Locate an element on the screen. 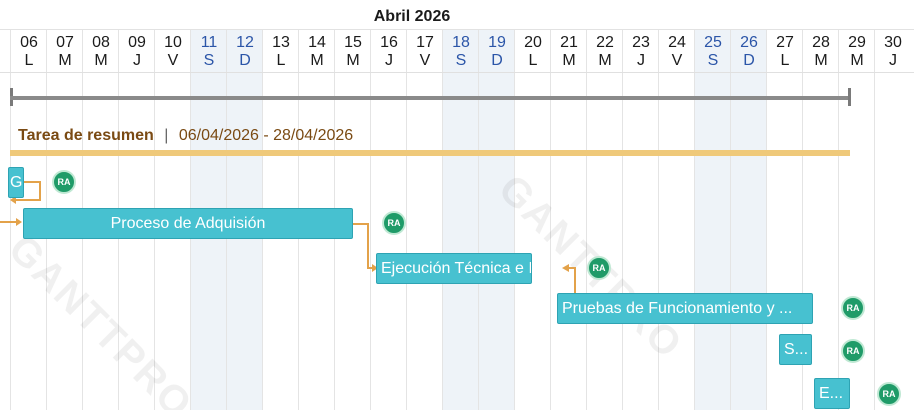 The image size is (914, 410). day-number: 28 is located at coordinates (821, 42).